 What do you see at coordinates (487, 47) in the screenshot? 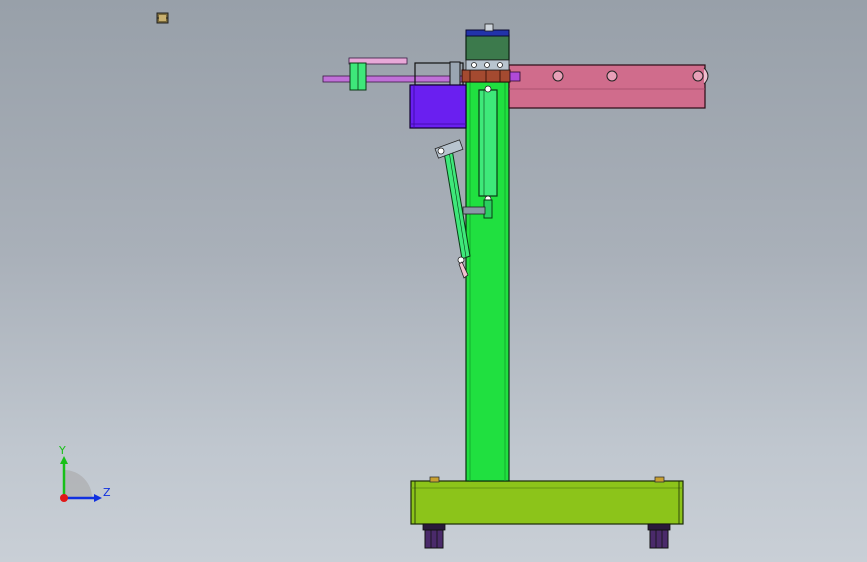
I see `top-housing` at bounding box center [487, 47].